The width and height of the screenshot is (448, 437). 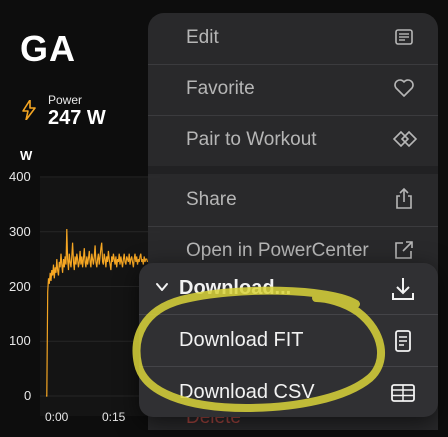 What do you see at coordinates (20, 286) in the screenshot?
I see `y-tick-label: 200` at bounding box center [20, 286].